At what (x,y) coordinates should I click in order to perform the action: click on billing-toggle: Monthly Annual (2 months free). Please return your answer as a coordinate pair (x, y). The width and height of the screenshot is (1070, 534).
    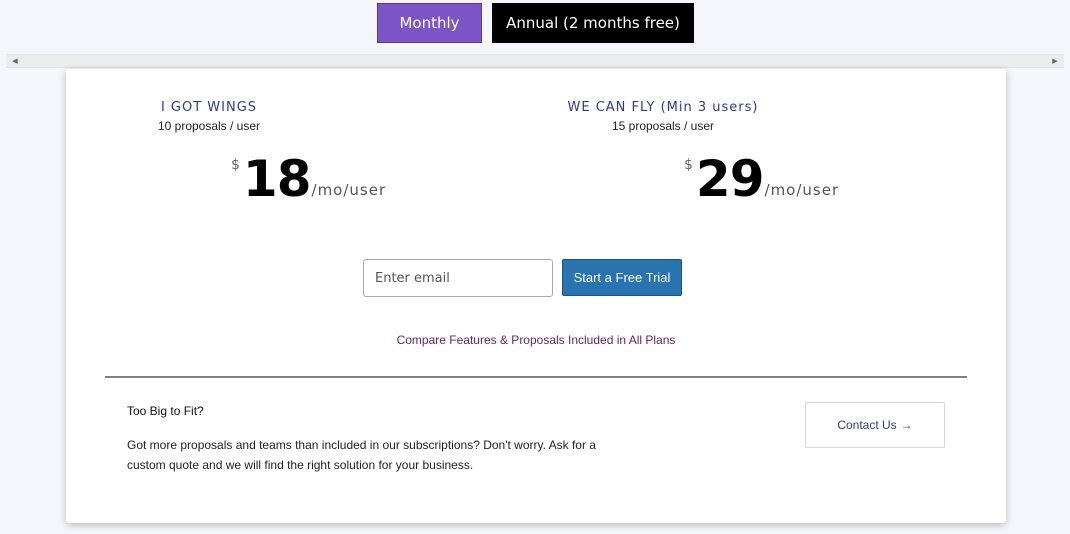
    Looking at the image, I should click on (535, 23).